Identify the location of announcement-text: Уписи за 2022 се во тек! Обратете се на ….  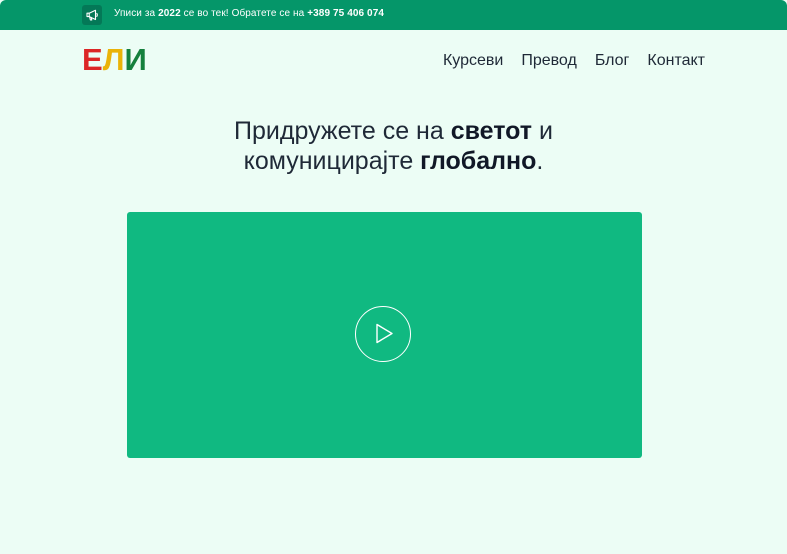
(249, 13).